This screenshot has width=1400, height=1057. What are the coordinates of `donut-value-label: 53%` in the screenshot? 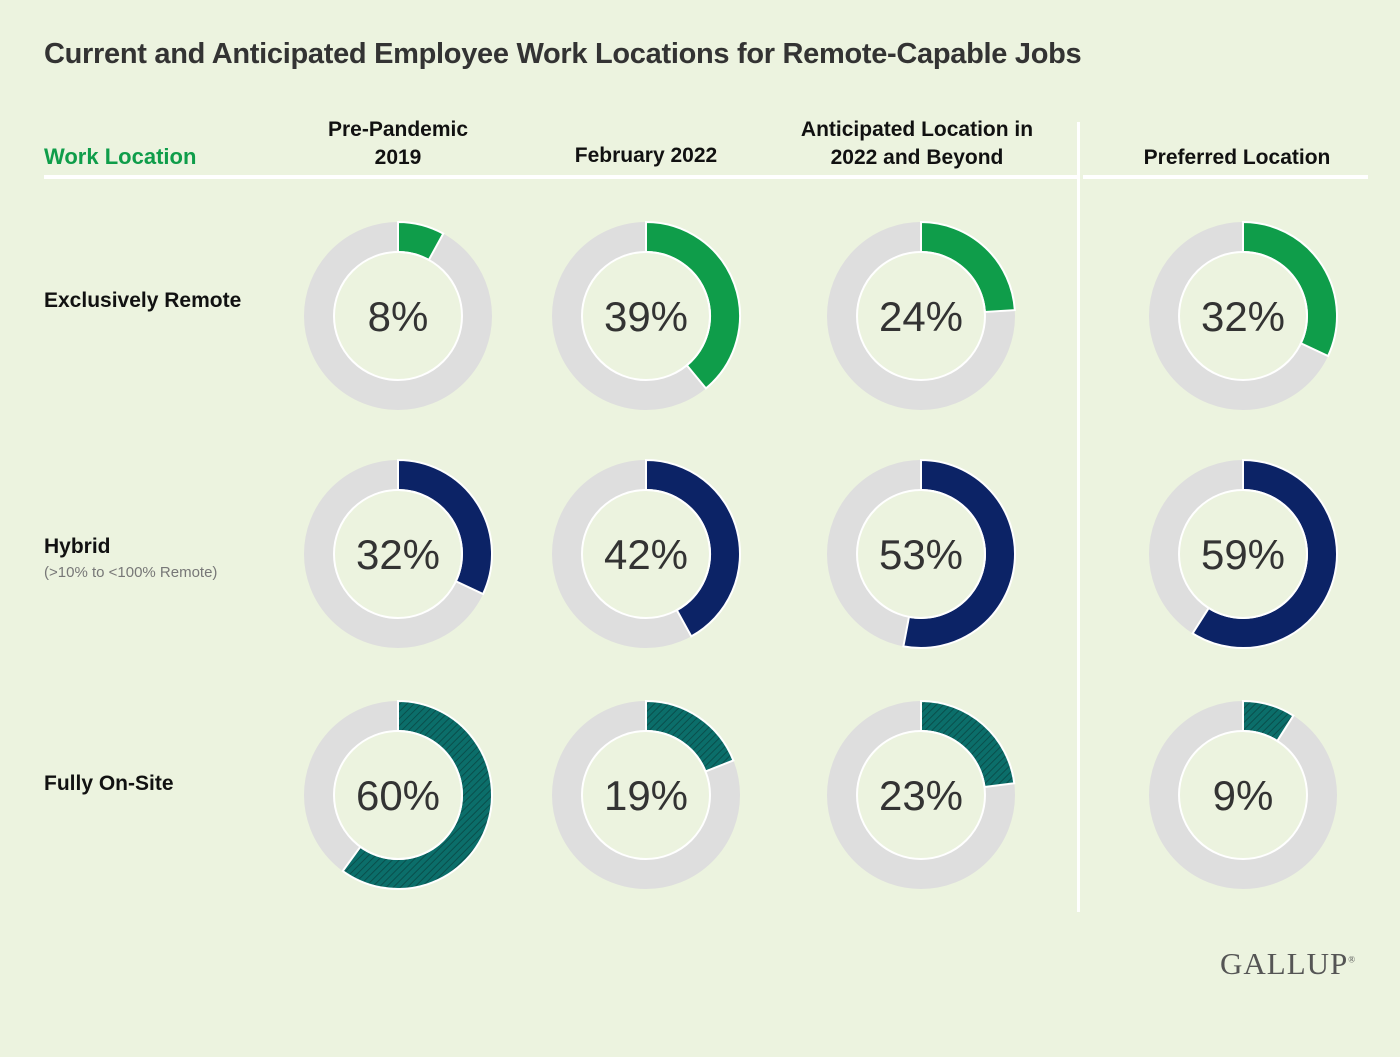 It's located at (921, 554).